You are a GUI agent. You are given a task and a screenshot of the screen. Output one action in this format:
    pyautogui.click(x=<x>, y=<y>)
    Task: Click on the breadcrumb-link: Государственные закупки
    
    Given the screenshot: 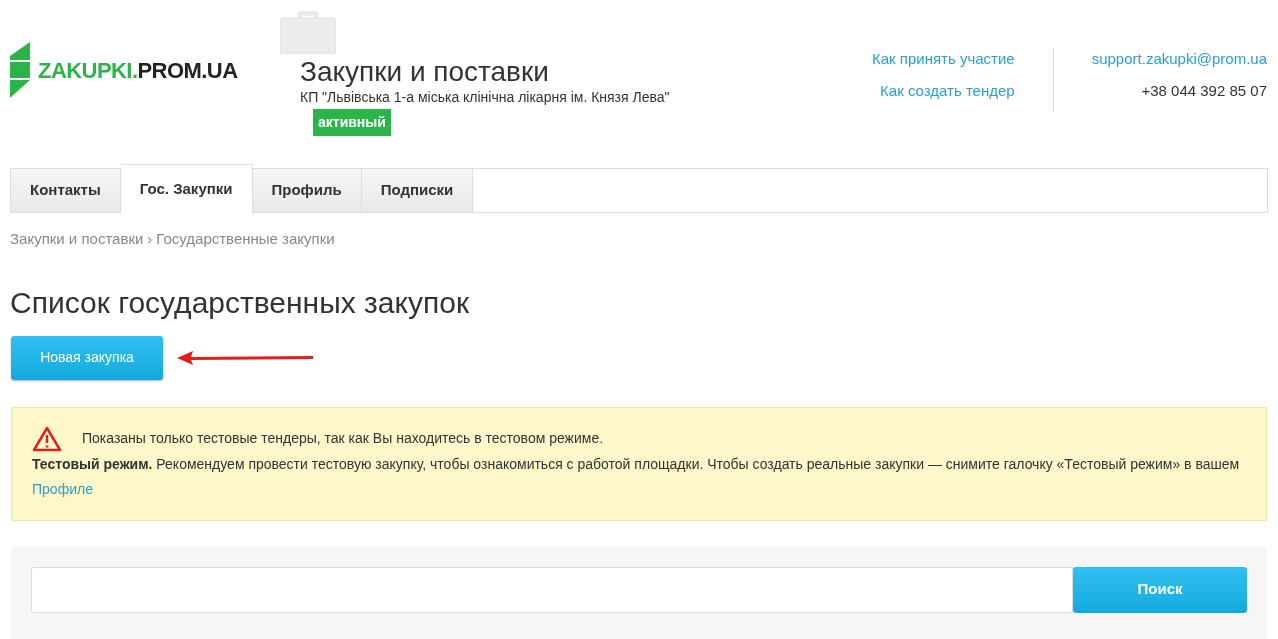 What is the action you would take?
    pyautogui.click(x=245, y=239)
    